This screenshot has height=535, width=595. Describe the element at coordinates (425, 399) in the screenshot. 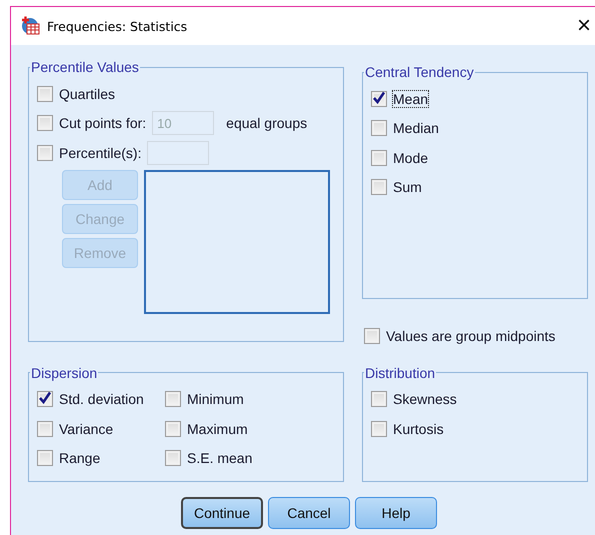

I see `checkbox-label: Skewness` at that location.